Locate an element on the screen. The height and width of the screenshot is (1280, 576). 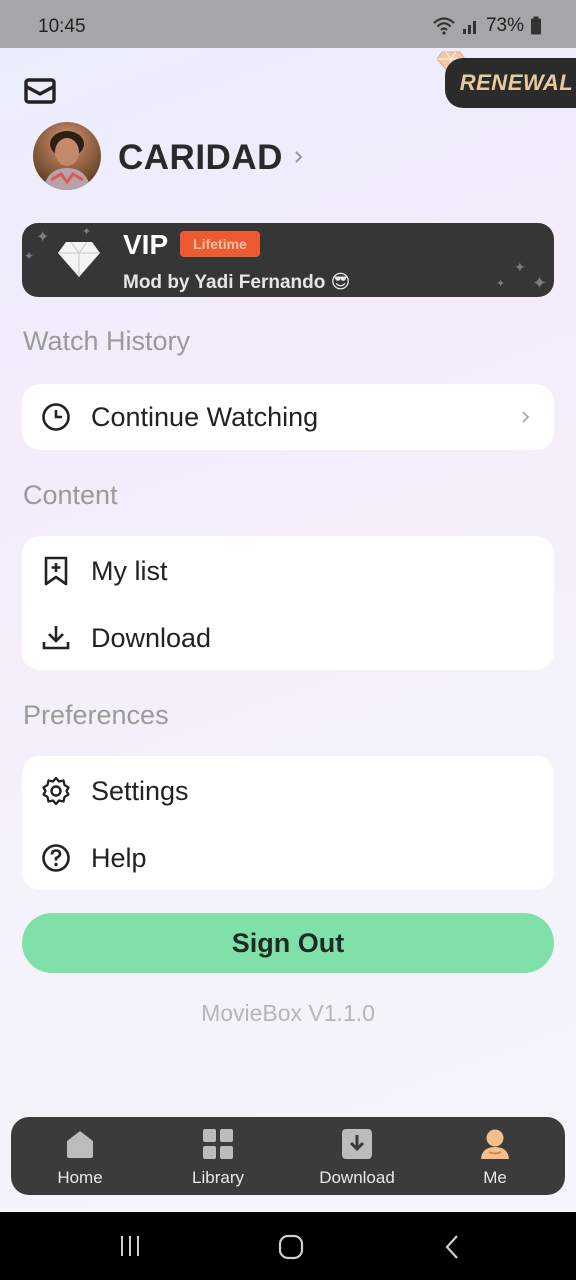
nav-label: Download is located at coordinates (357, 1177).